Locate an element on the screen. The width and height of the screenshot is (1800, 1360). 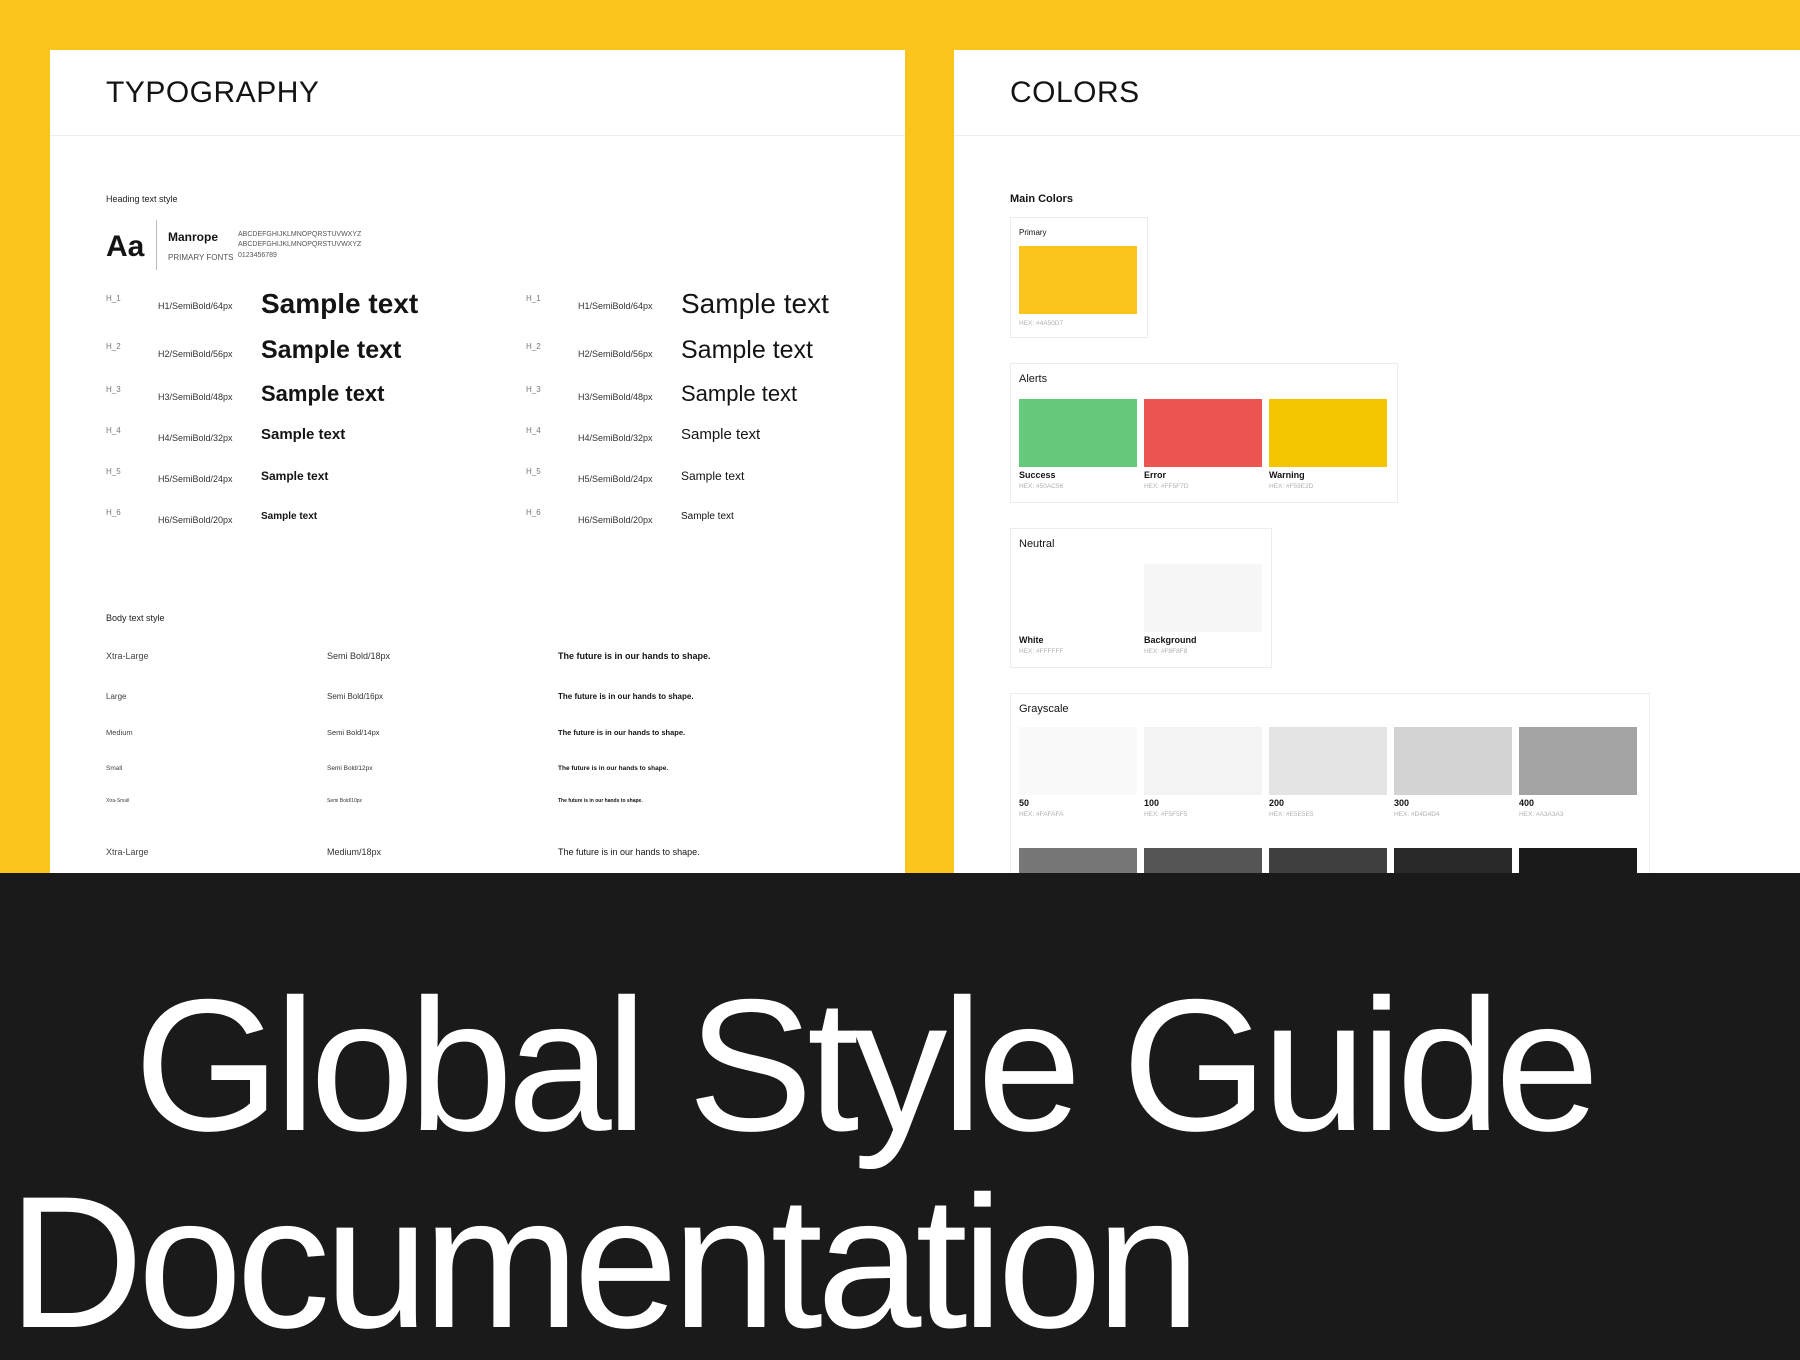
grayscale-swatch-name: 400 is located at coordinates (1527, 803).